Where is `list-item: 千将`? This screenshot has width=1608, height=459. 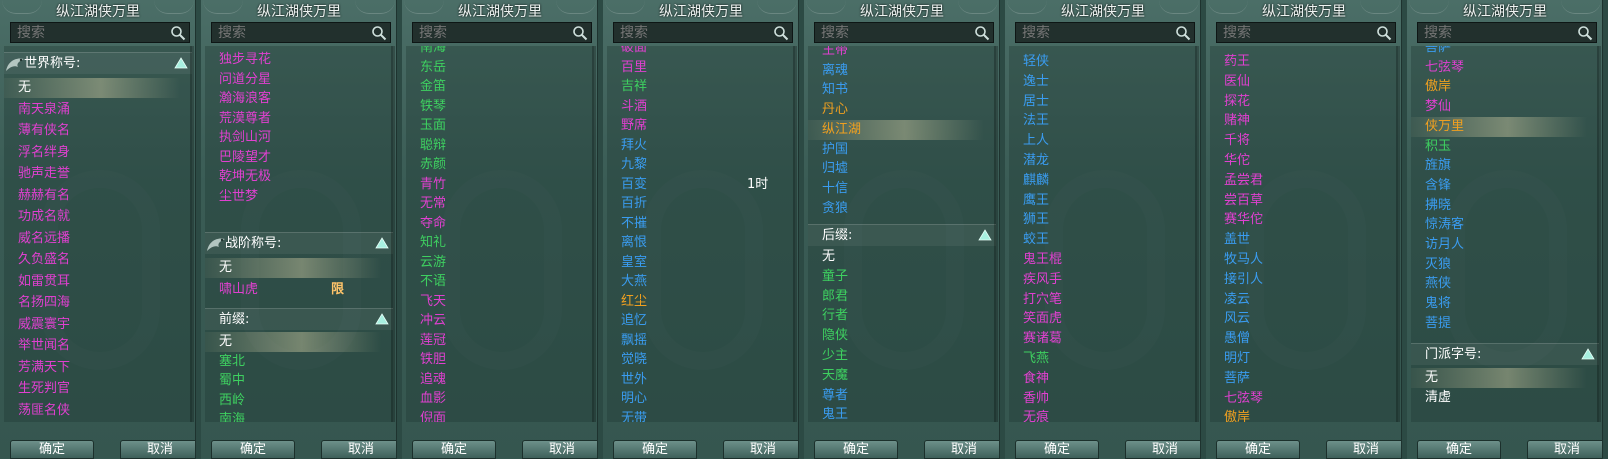
list-item: 千将 is located at coordinates (1237, 141).